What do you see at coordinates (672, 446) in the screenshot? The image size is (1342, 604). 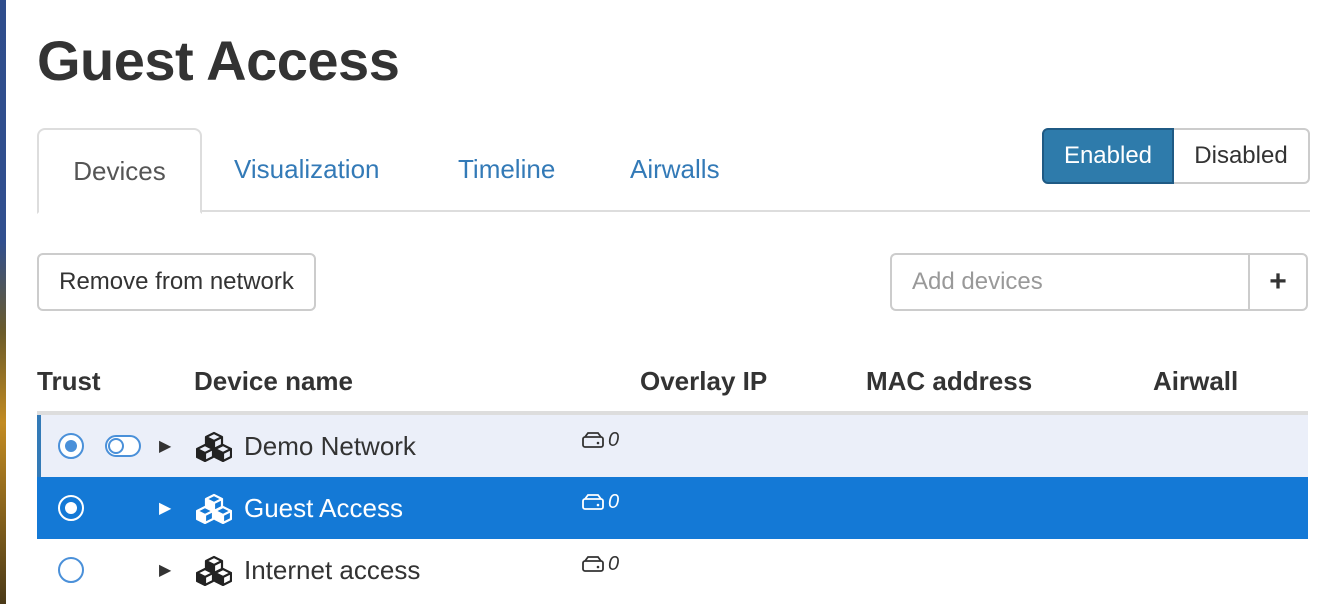 I see `table-row: ▶ Demo Network 0` at bounding box center [672, 446].